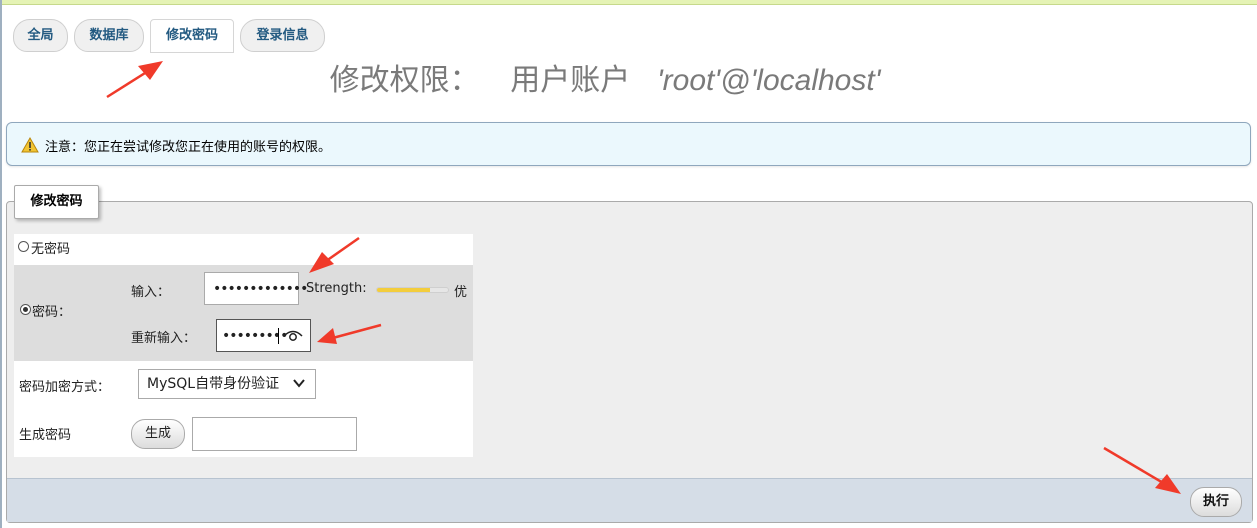 The height and width of the screenshot is (528, 1257). Describe the element at coordinates (25, 309) in the screenshot. I see `password-radio` at that location.